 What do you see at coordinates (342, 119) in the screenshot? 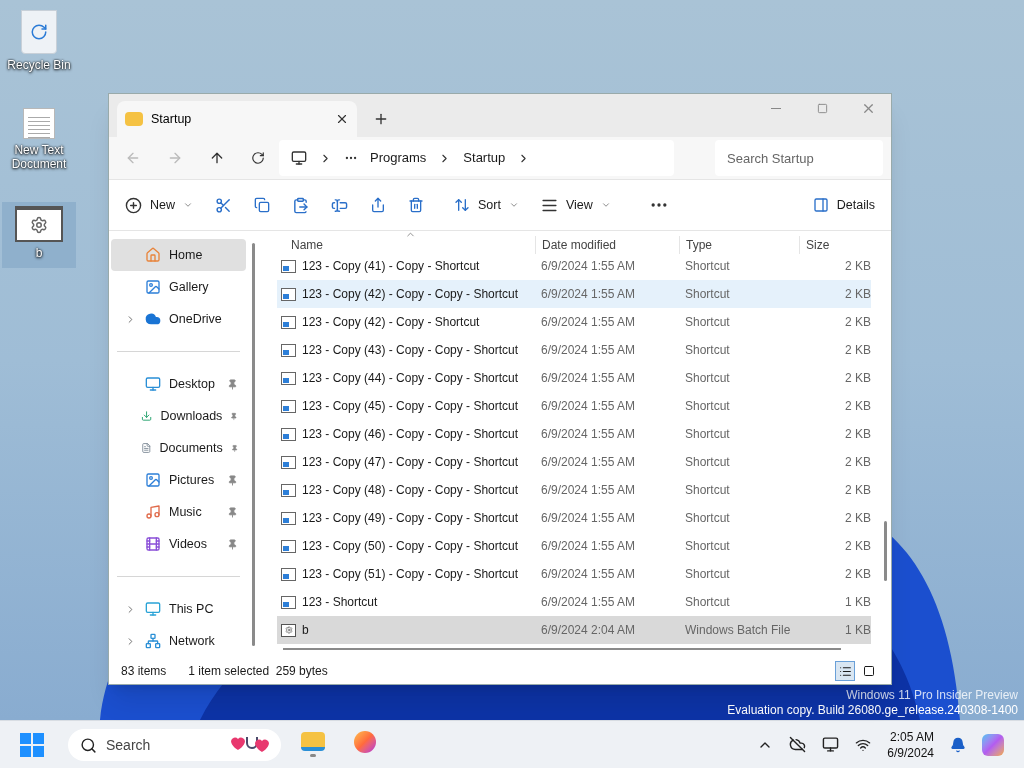
I see `close-tab-icon` at bounding box center [342, 119].